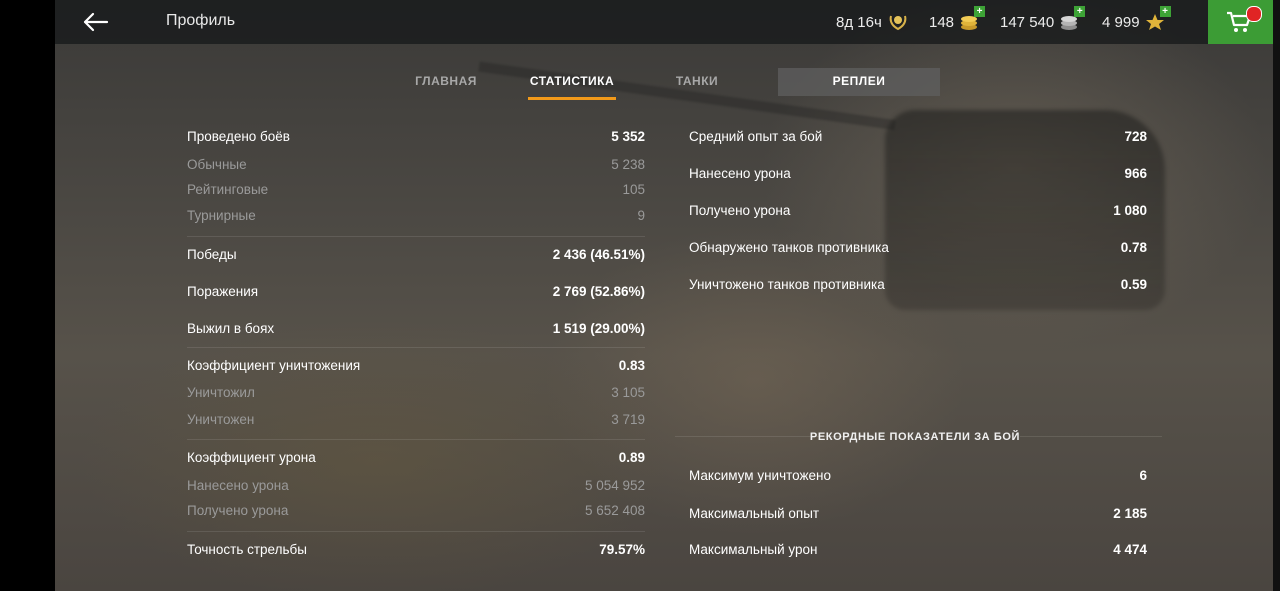 The width and height of the screenshot is (1280, 591). I want to click on gold-coins-icon: +, so click(972, 19).